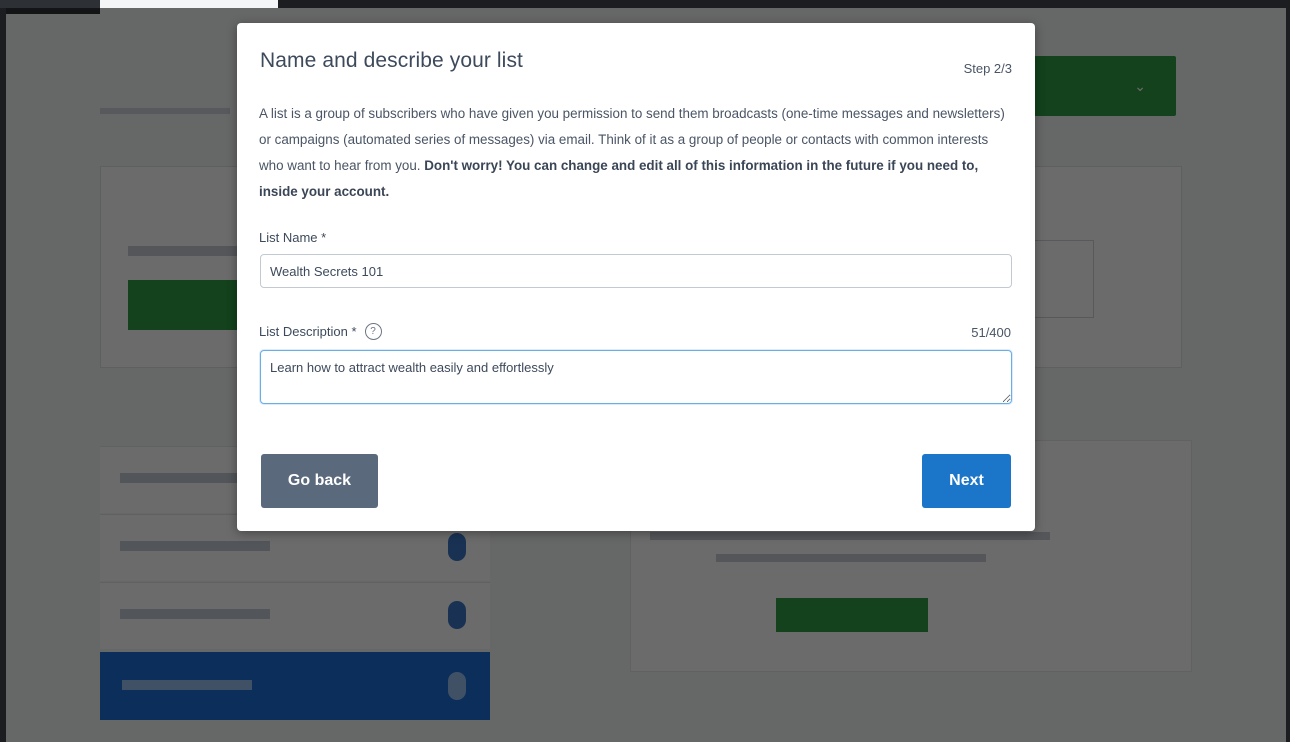  What do you see at coordinates (308, 331) in the screenshot?
I see `list-description-label: List Description *` at bounding box center [308, 331].